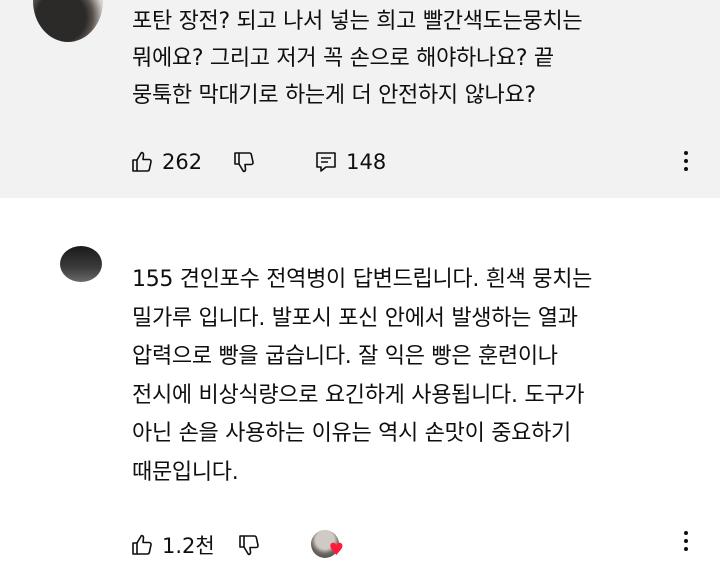 This screenshot has width=720, height=578. Describe the element at coordinates (336, 550) in the screenshot. I see `heart-icon: ♥` at that location.